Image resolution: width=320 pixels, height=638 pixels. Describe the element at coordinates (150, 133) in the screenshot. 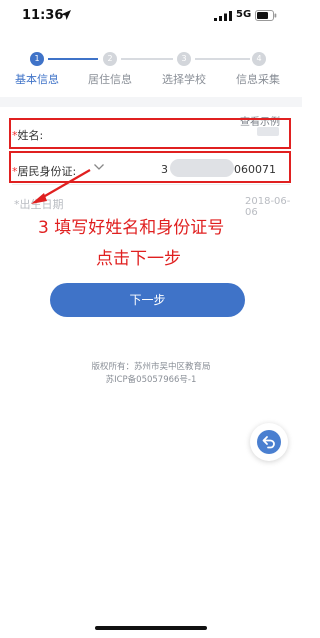

I see `annotation-box-name` at that location.